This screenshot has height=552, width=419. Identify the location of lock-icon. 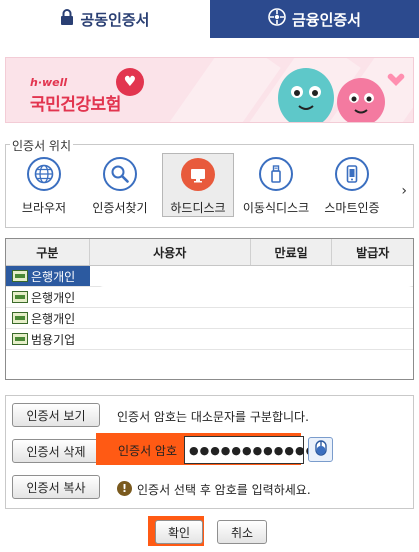
(67, 19).